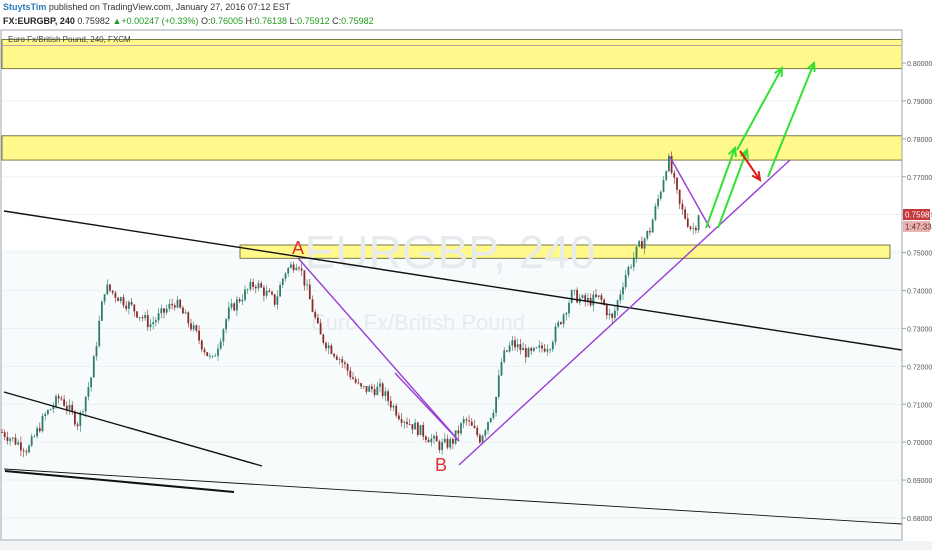  Describe the element at coordinates (918, 215) in the screenshot. I see `price-tag-value: 0.75982` at that location.